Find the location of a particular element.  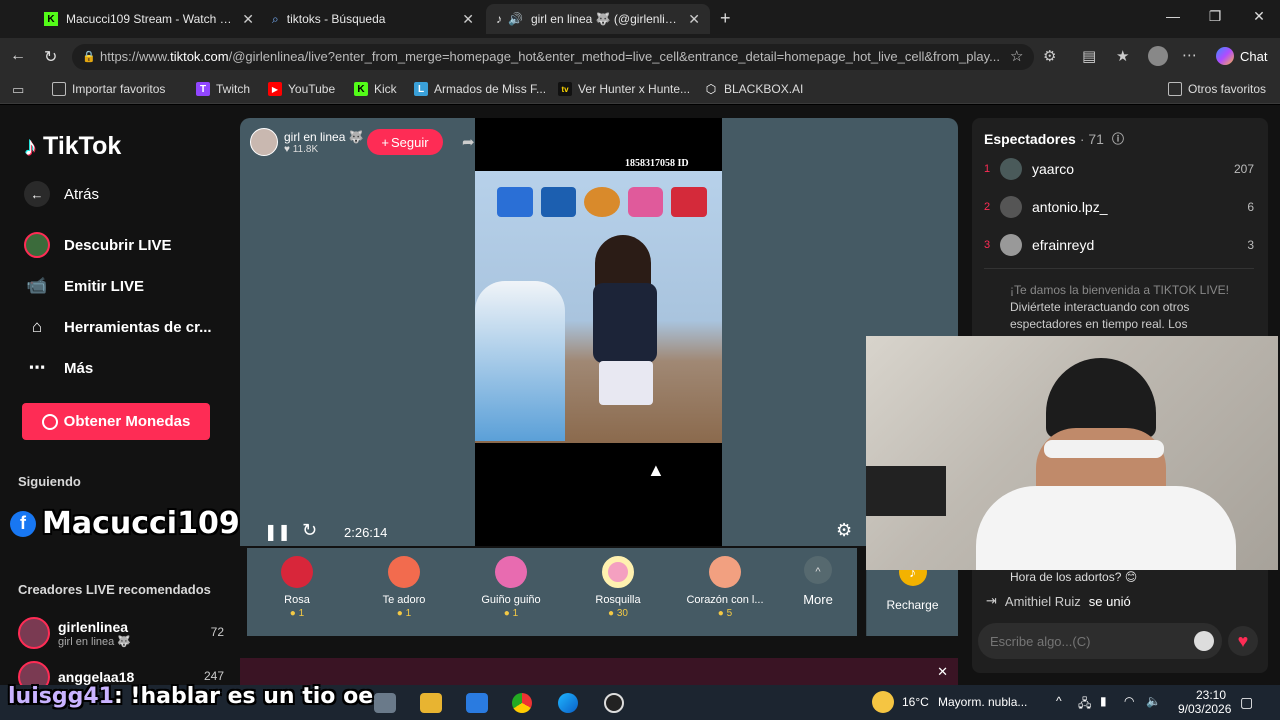

minimize-icon: — is located at coordinates (1173, 16).